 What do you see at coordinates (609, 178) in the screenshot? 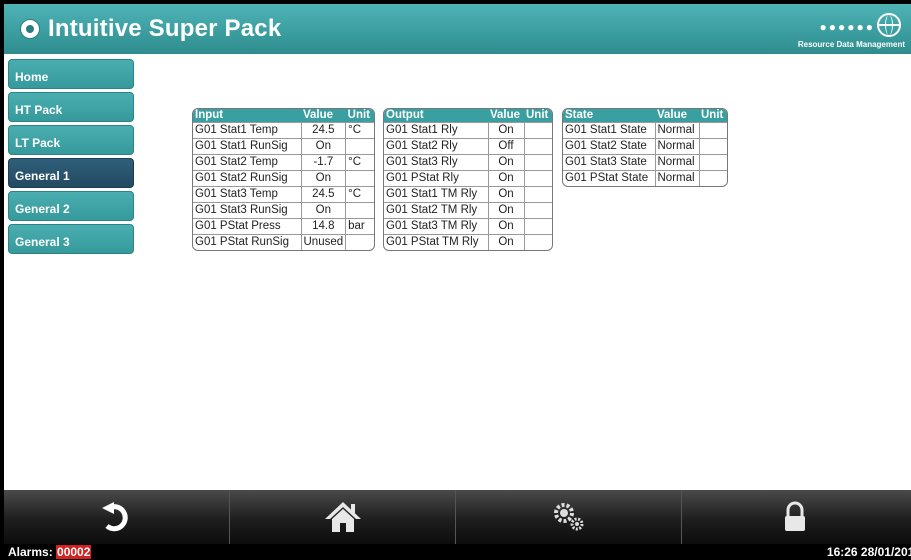
I see `point-name-cell: G01 PStat State` at bounding box center [609, 178].